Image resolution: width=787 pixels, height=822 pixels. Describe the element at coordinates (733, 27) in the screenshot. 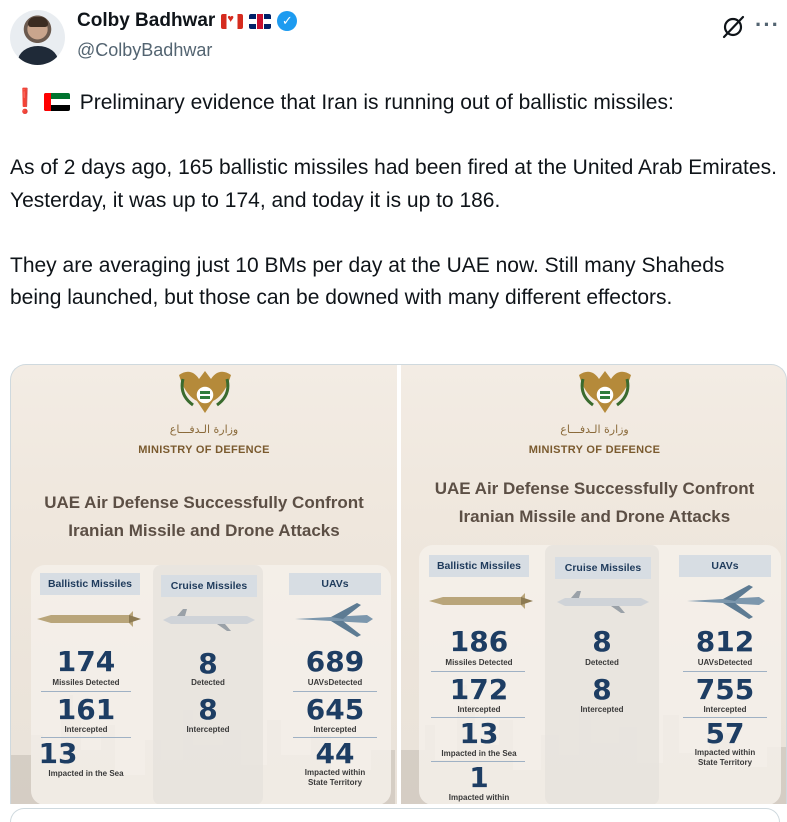

I see `grok-icon` at that location.